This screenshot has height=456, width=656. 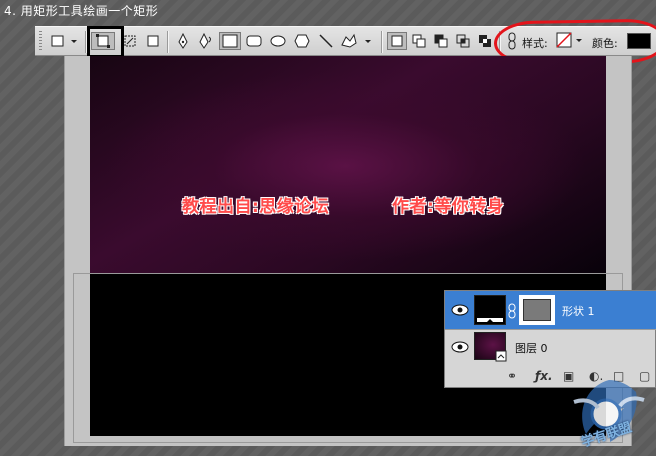 I want to click on highlight-shape-layers-box, so click(x=105, y=42).